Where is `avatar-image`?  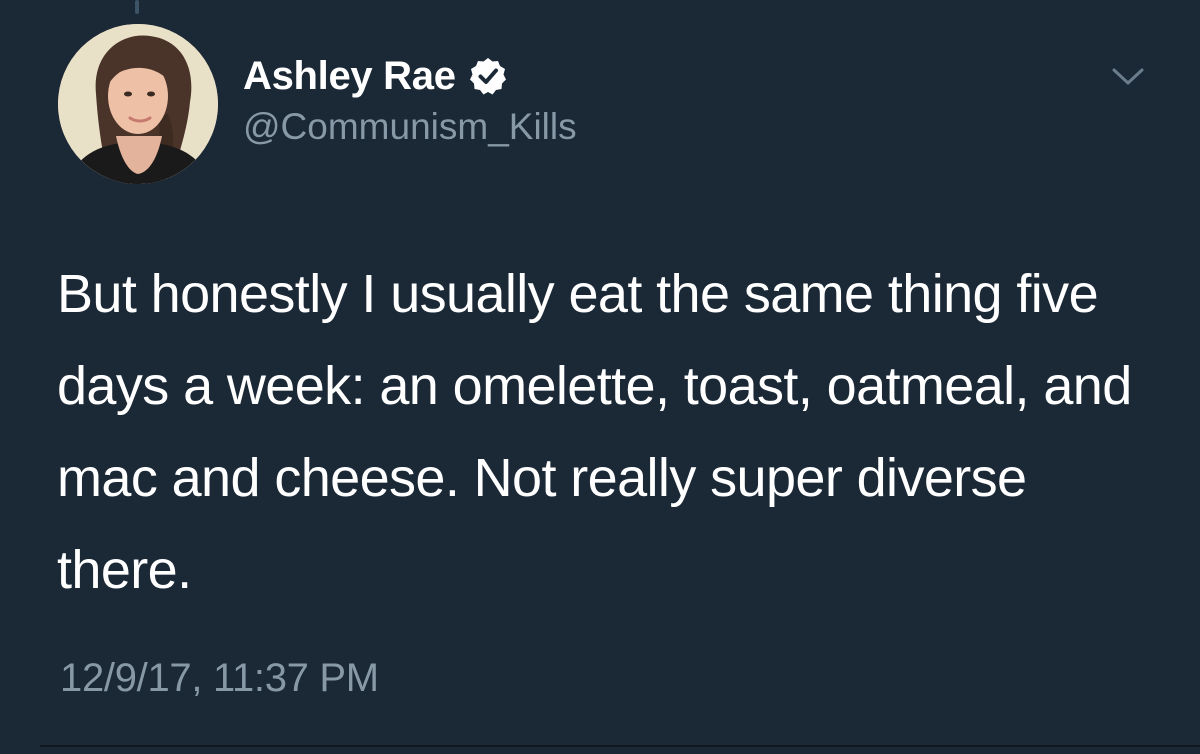 avatar-image is located at coordinates (138, 104).